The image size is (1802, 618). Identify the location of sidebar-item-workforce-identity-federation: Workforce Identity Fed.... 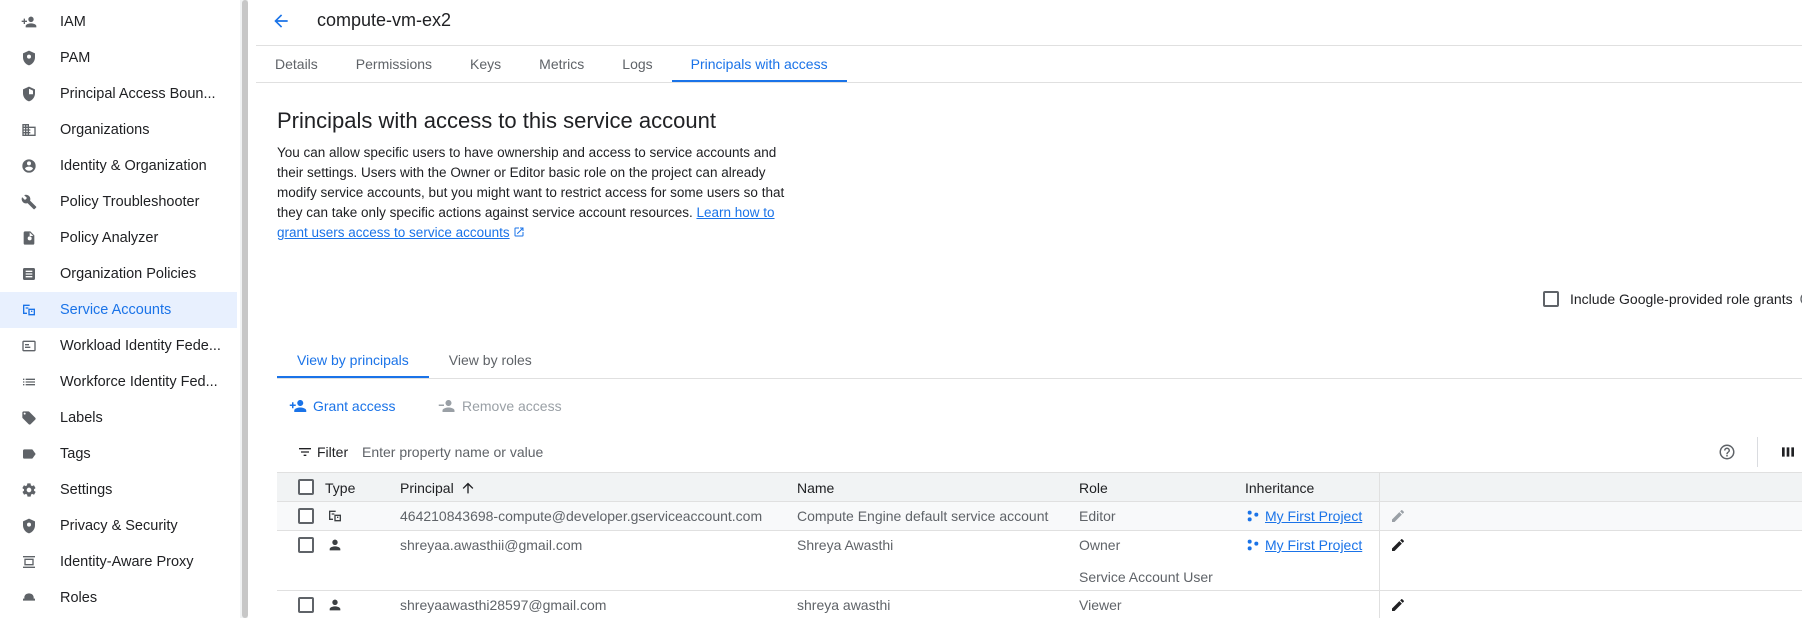
(118, 382).